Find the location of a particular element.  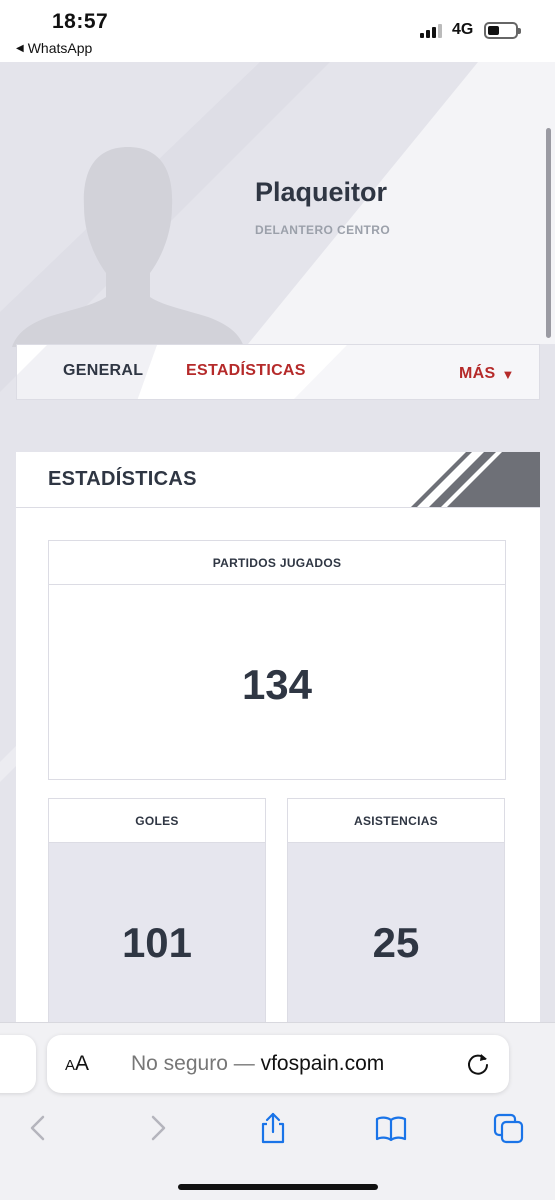

page-scrollbar is located at coordinates (548, 233).